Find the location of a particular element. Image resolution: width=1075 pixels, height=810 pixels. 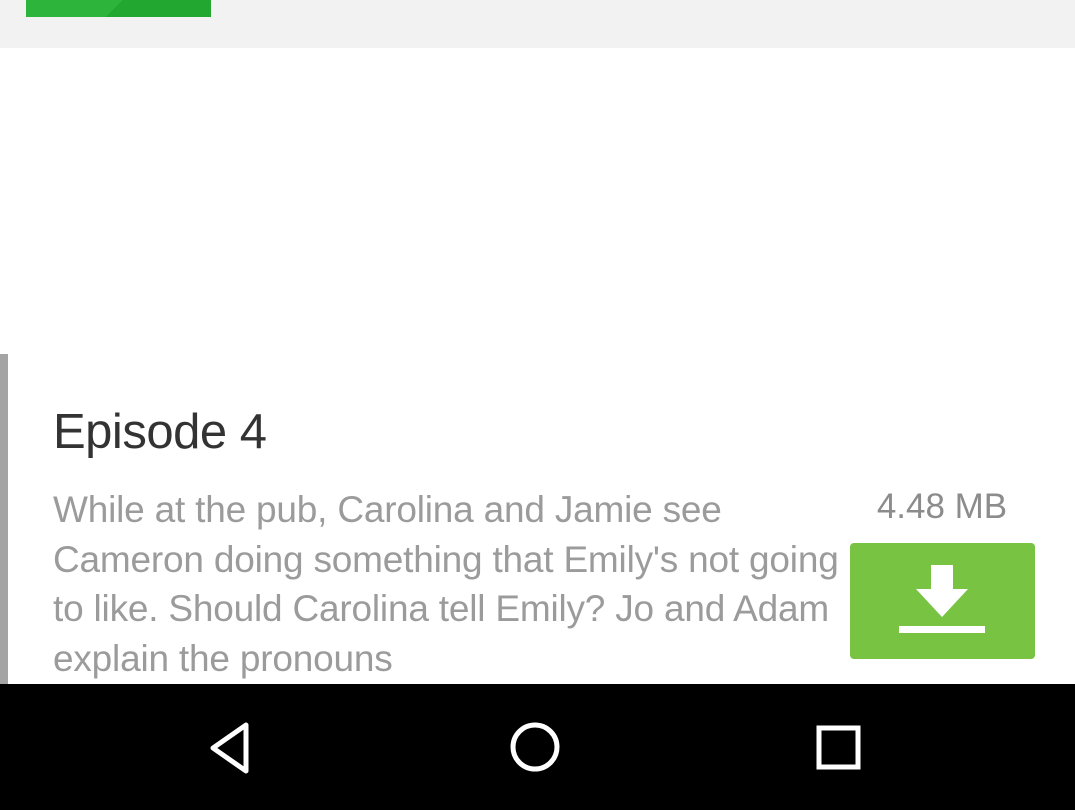

recents-button is located at coordinates (838, 747).